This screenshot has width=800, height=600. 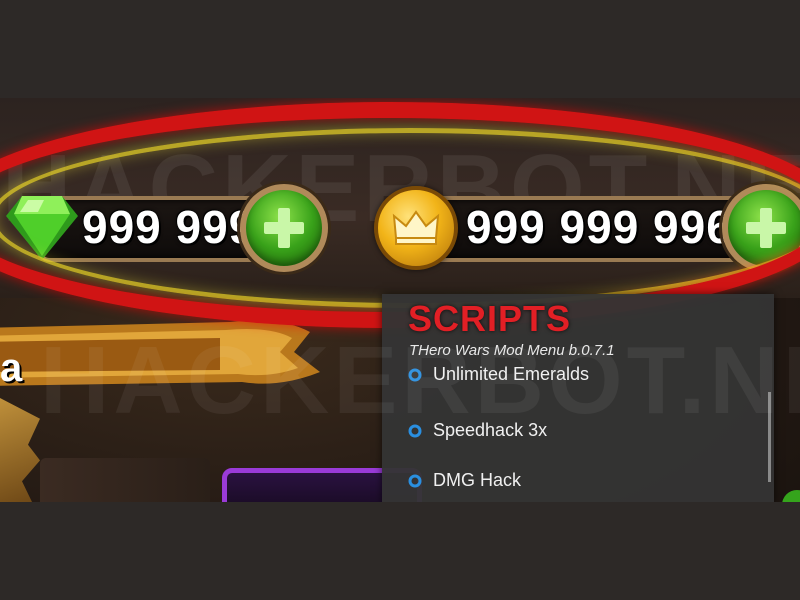 I want to click on menu-item-label: DMG Hack, so click(x=477, y=480).